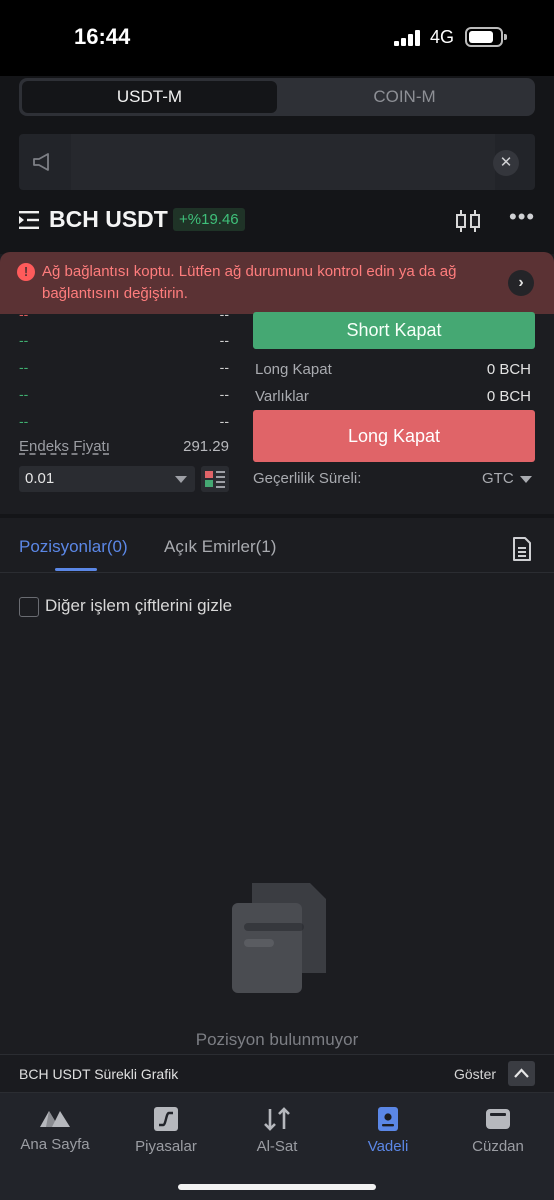 This screenshot has width=554, height=1200. I want to click on nav-home: Ana Sayfa, so click(55, 1130).